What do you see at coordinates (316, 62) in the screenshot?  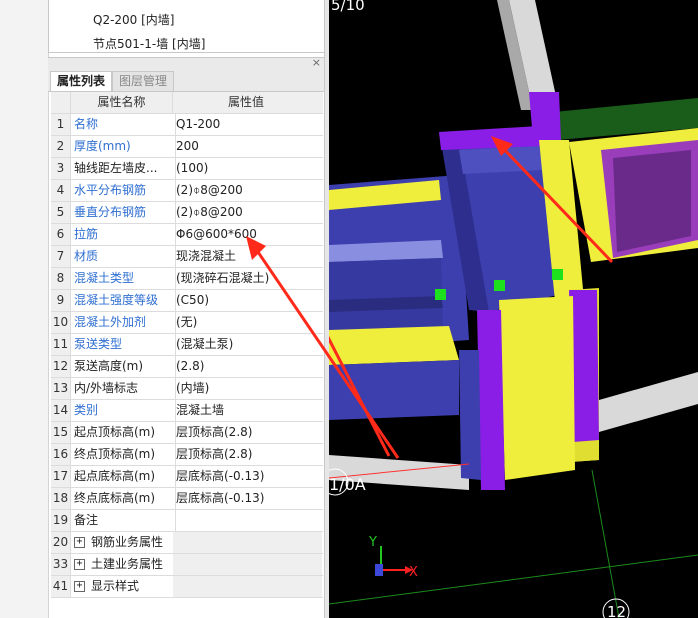 I see `close-icon: ×` at bounding box center [316, 62].